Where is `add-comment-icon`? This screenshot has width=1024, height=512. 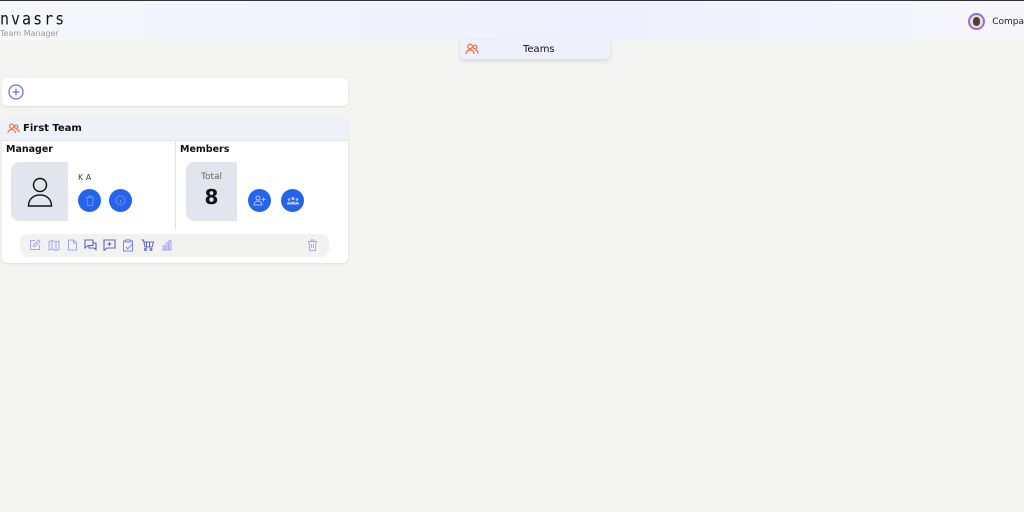 add-comment-icon is located at coordinates (109, 245).